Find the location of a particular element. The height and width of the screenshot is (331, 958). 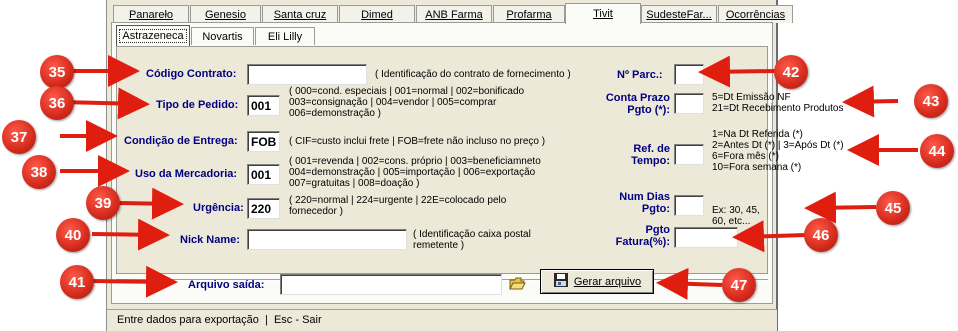

marker-43: 43 is located at coordinates (931, 101).